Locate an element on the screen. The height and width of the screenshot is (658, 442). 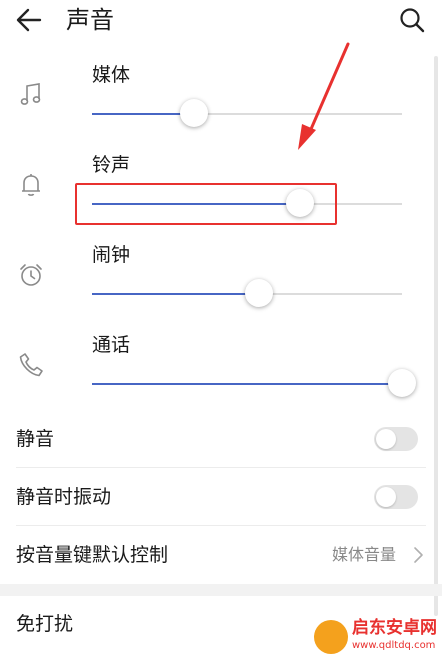
volume-label-call: 通话 is located at coordinates (111, 345).